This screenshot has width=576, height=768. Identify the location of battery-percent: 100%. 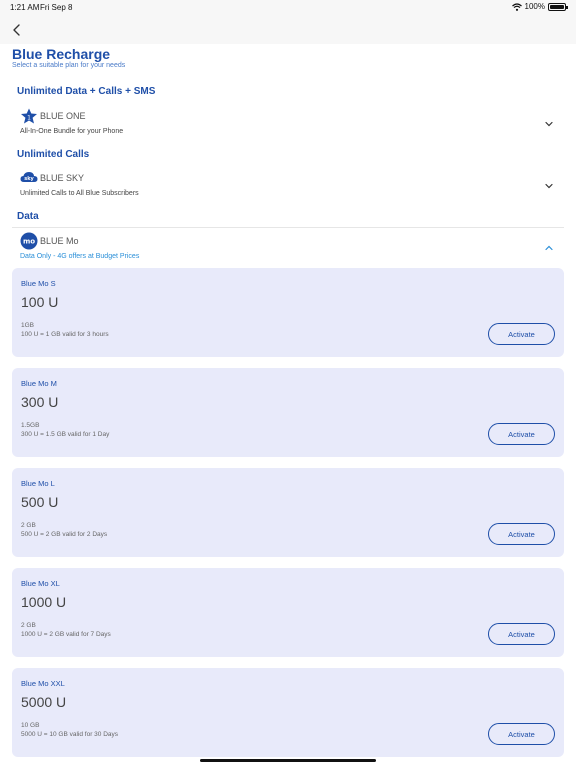
(534, 6).